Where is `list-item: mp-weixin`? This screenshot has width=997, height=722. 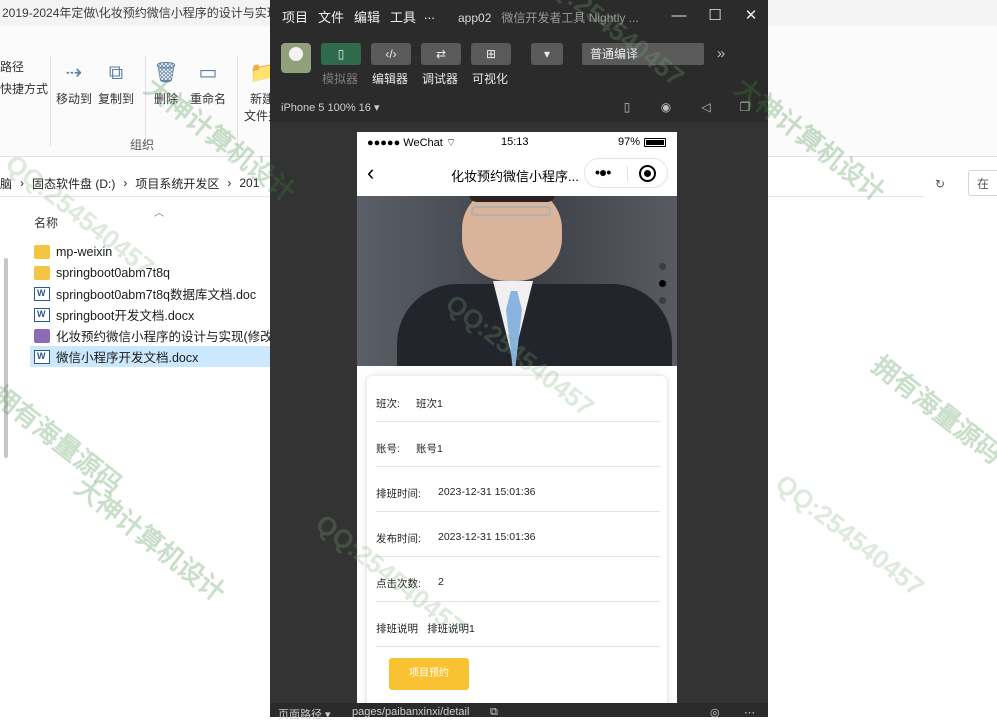
list-item: mp-weixin is located at coordinates (150, 251).